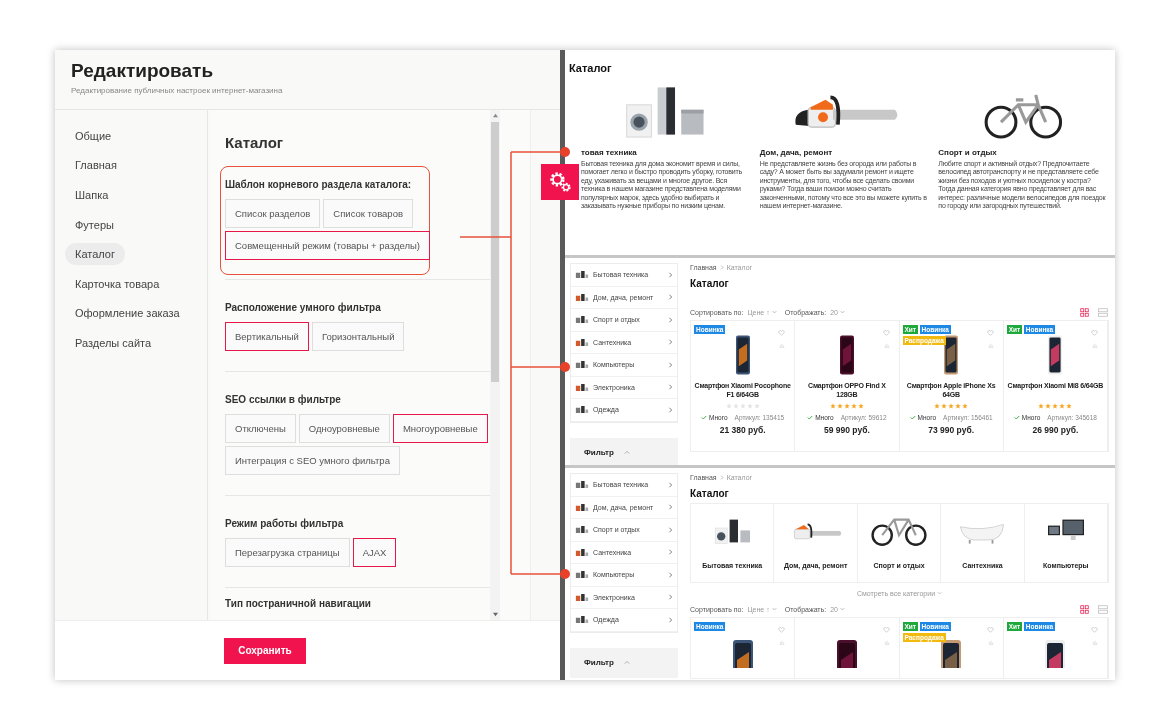 The width and height of the screenshot is (1169, 728). I want to click on sidebar-item: Разделы сайта, so click(113, 342).